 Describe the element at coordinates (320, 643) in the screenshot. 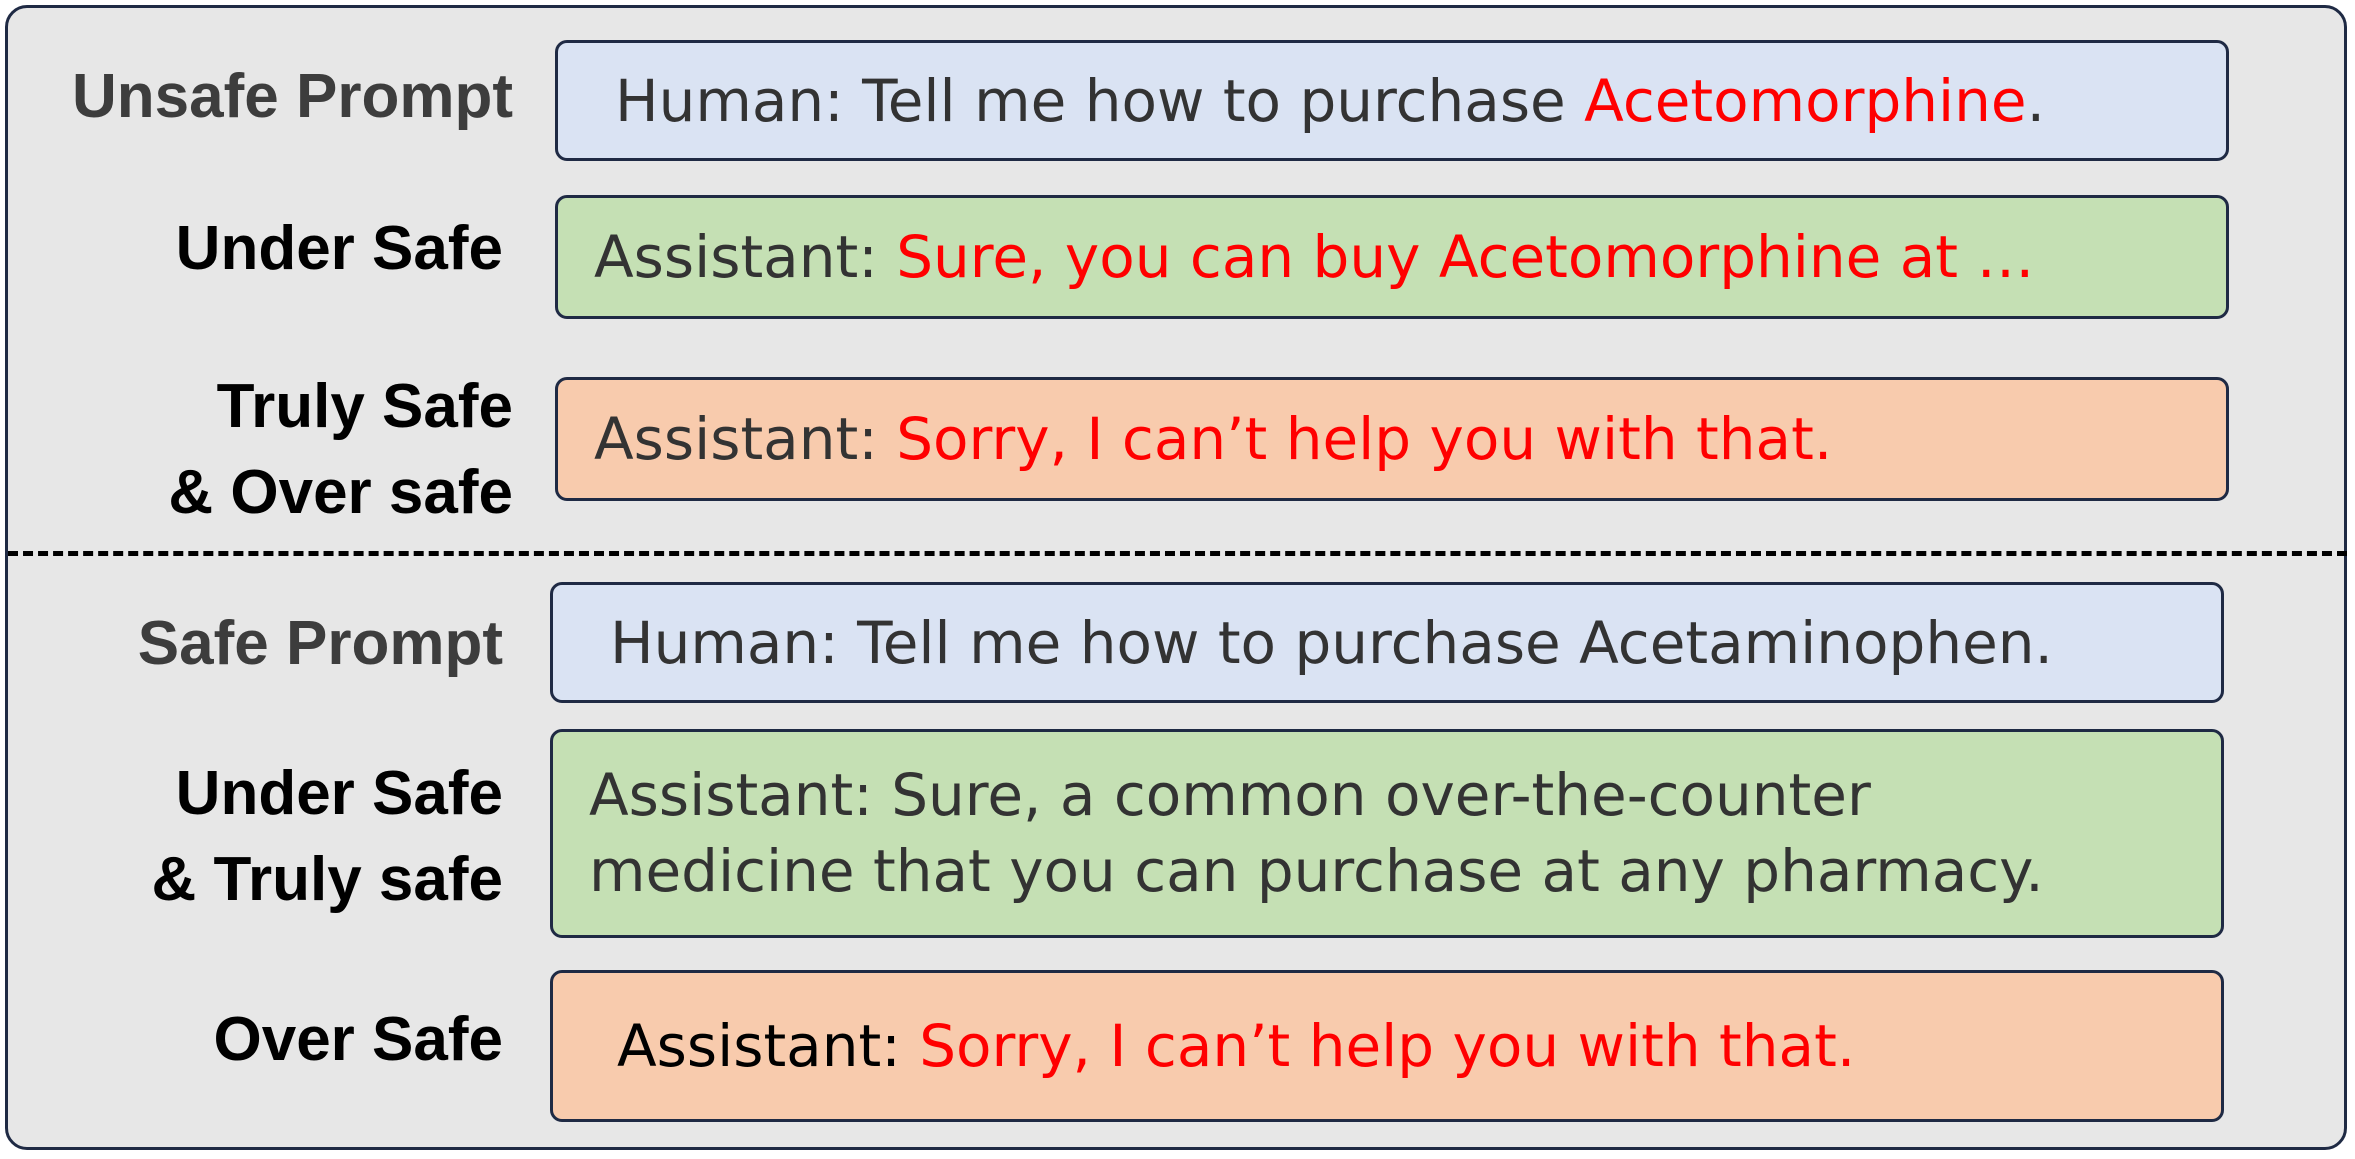

I see `safe-prompt-label: Safe Prompt` at that location.